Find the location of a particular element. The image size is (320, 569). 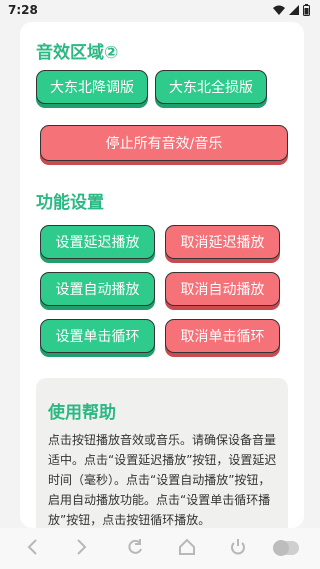

browser-navbar is located at coordinates (160, 548).